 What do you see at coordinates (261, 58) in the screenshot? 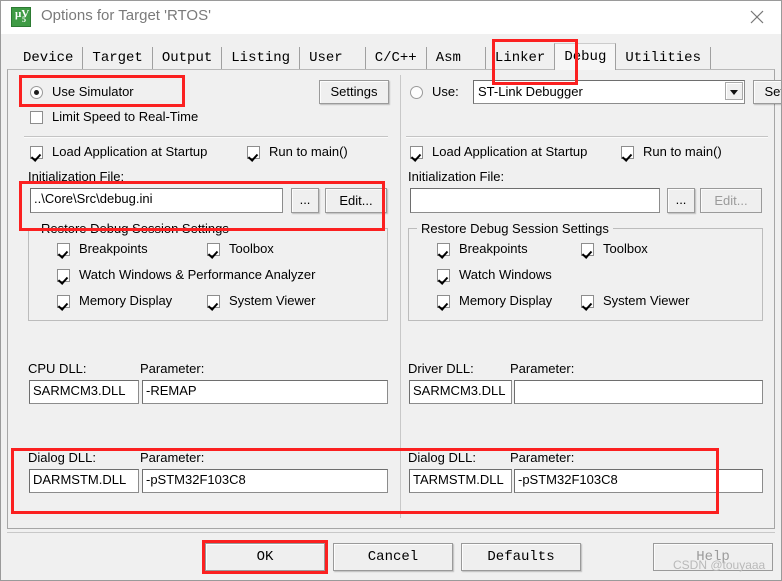
I see `tab-listing: Listing` at bounding box center [261, 58].